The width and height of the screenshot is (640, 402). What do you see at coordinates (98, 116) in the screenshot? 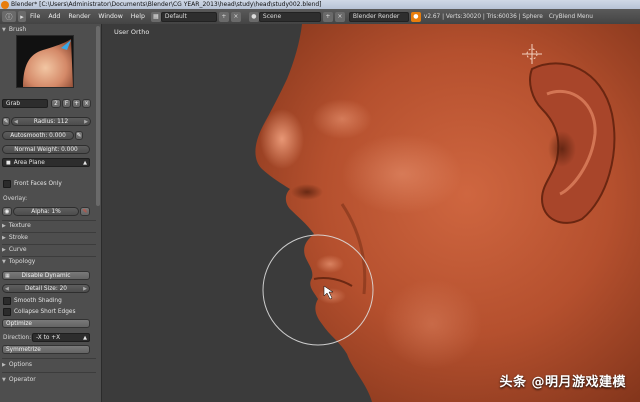
I see `tool-shelf-scrollbar` at bounding box center [98, 116].